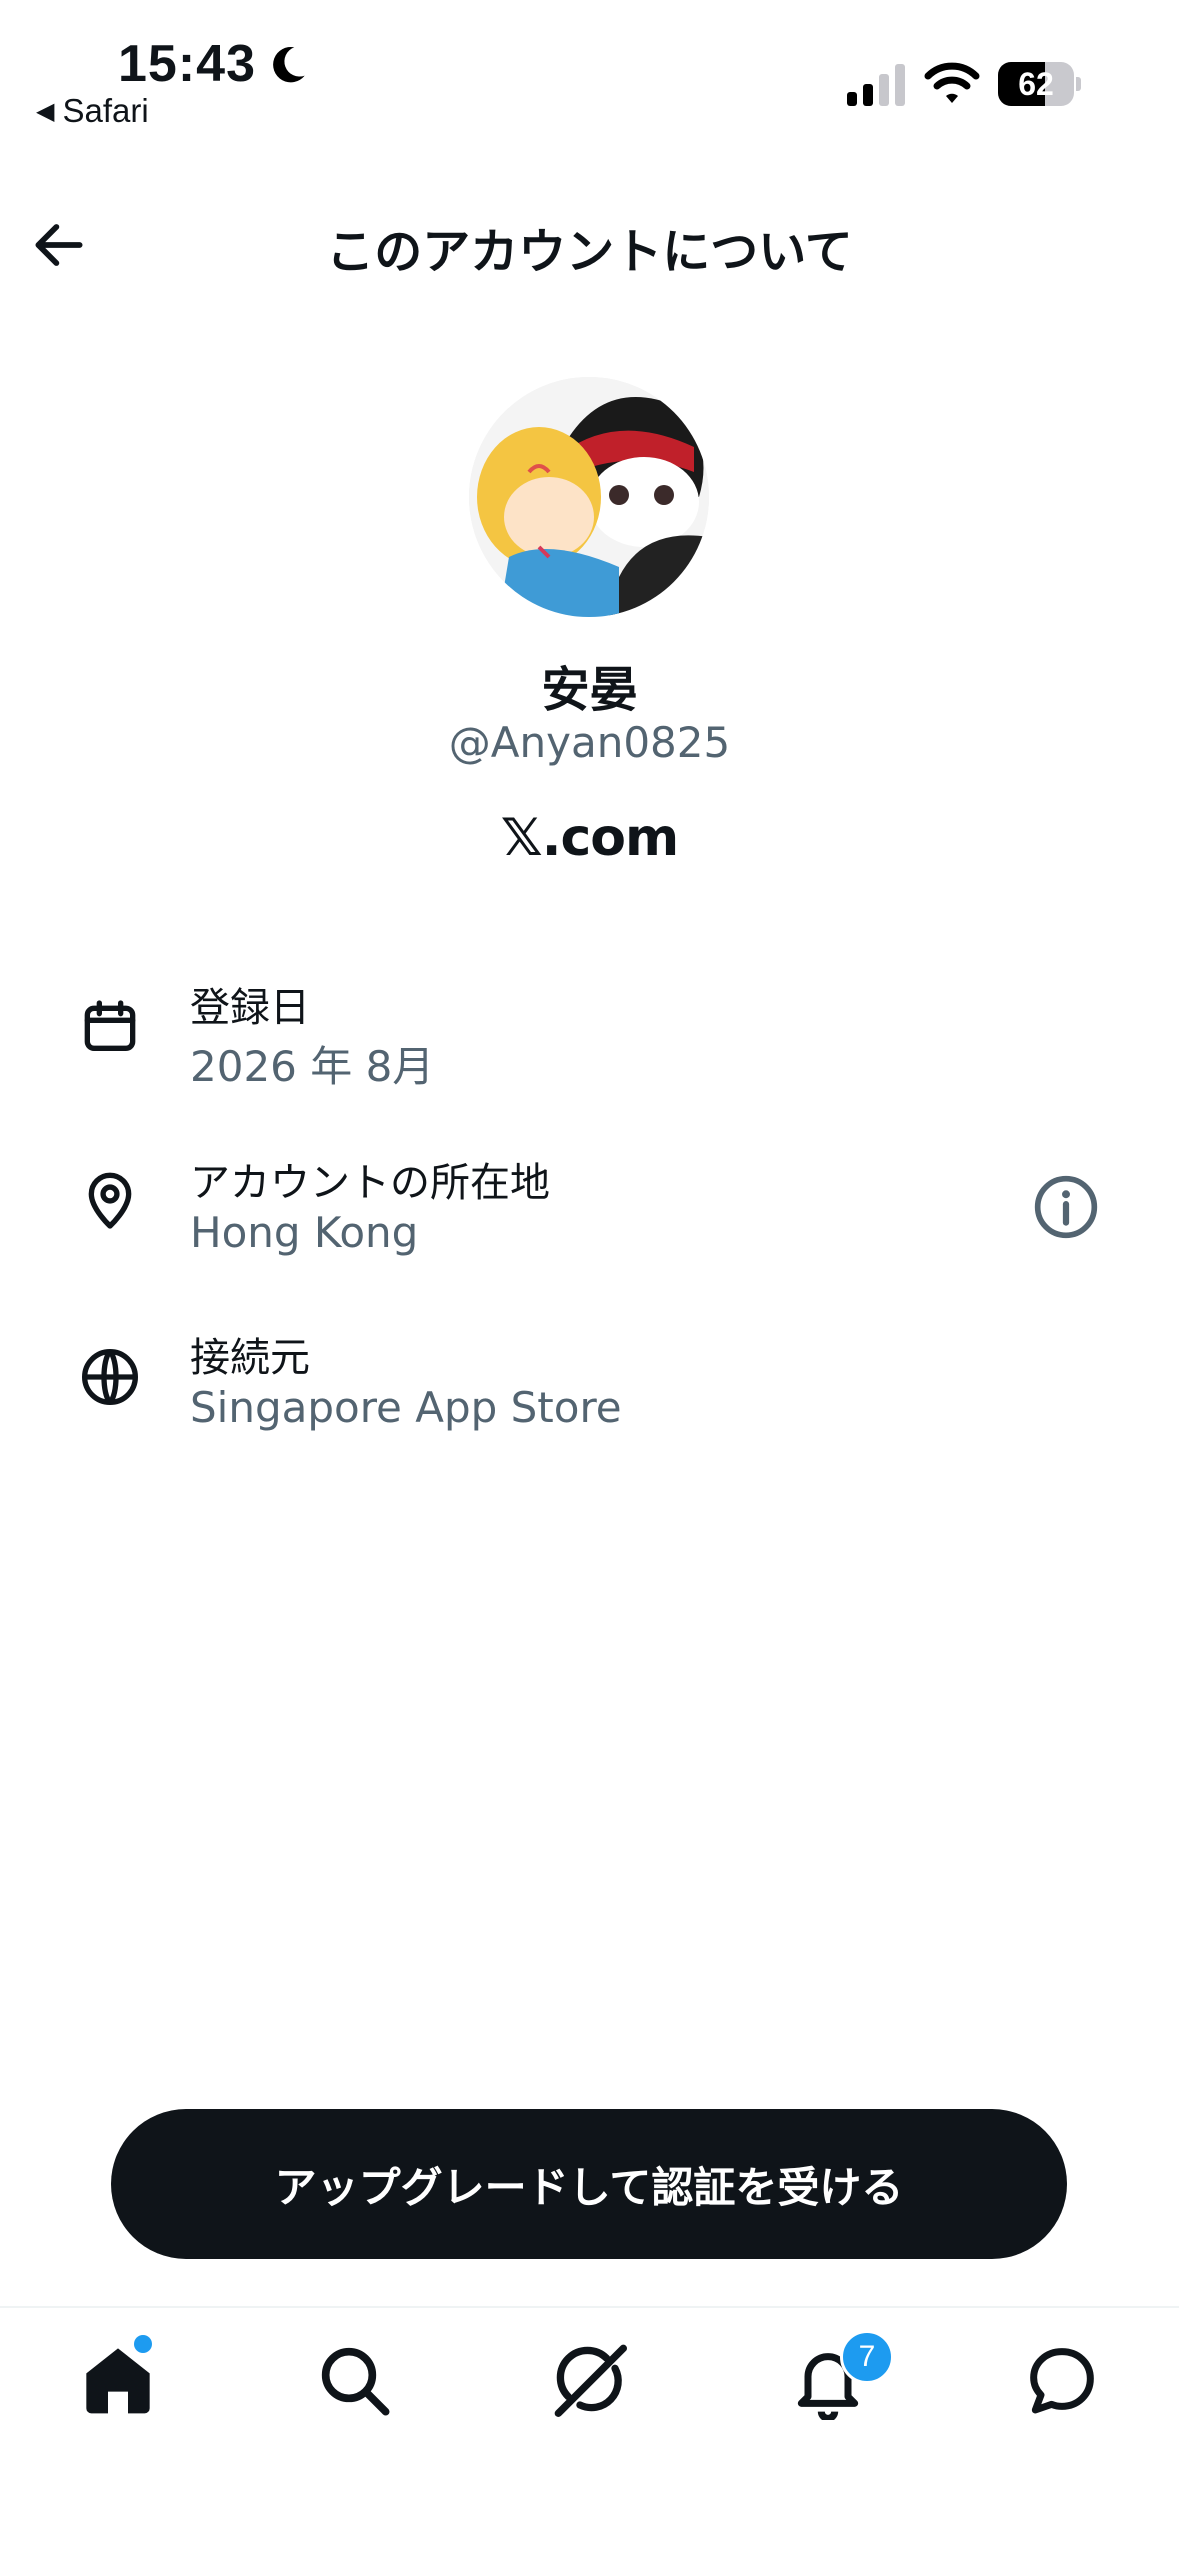 The image size is (1179, 2556). I want to click on status-time: 15:43, so click(187, 64).